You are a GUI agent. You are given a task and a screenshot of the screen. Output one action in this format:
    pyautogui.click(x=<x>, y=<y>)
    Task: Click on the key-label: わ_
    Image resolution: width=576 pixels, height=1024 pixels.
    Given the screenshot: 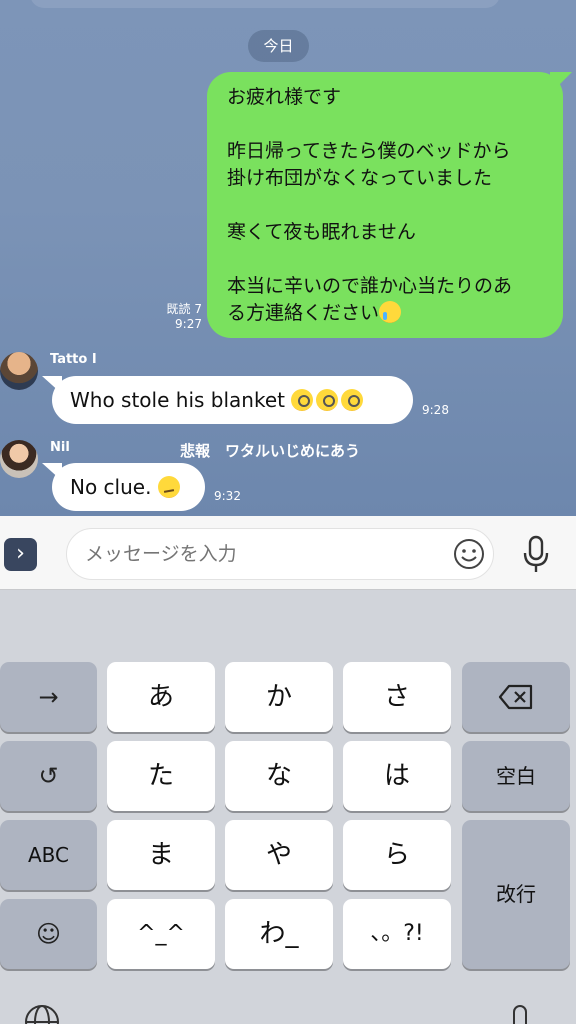 What is the action you would take?
    pyautogui.click(x=279, y=934)
    